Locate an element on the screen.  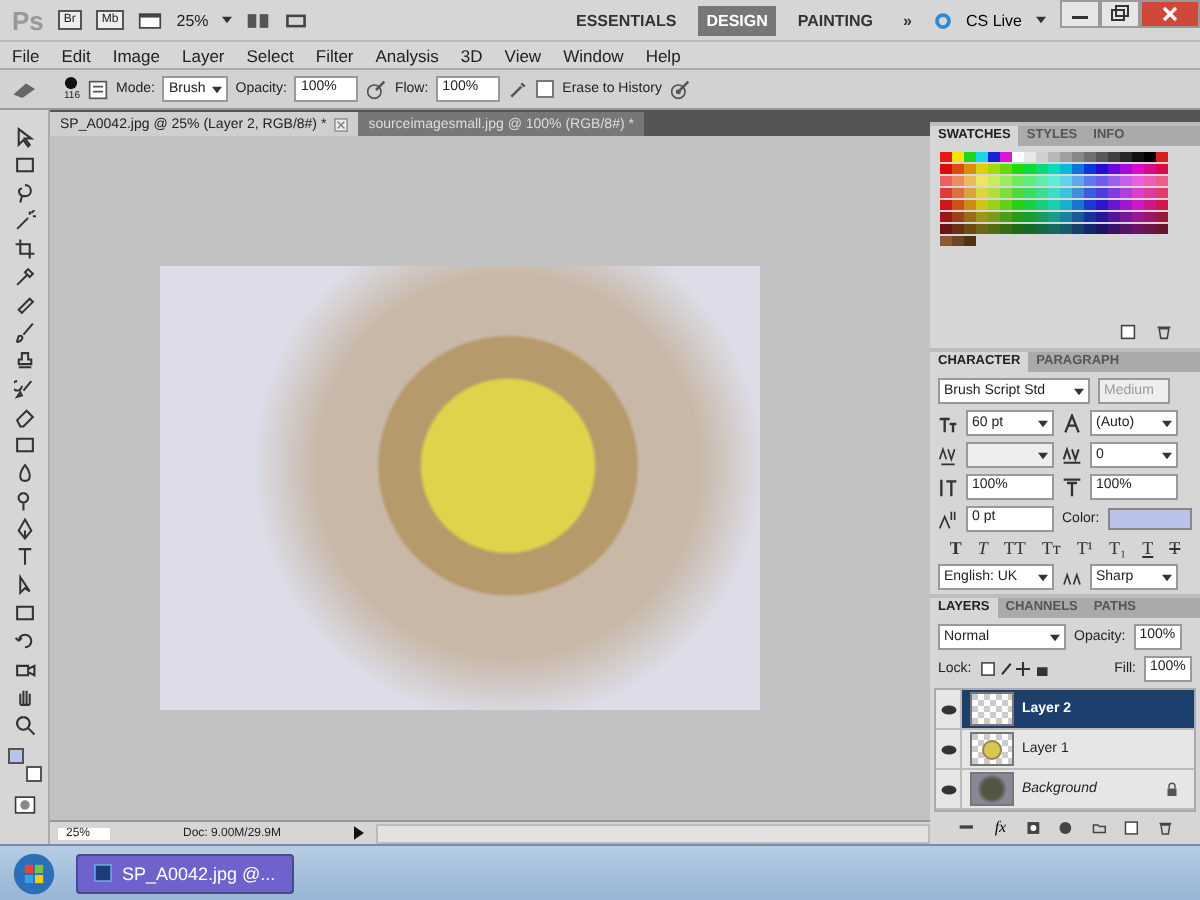
workspace-button: DESIGN is located at coordinates (737, 20).